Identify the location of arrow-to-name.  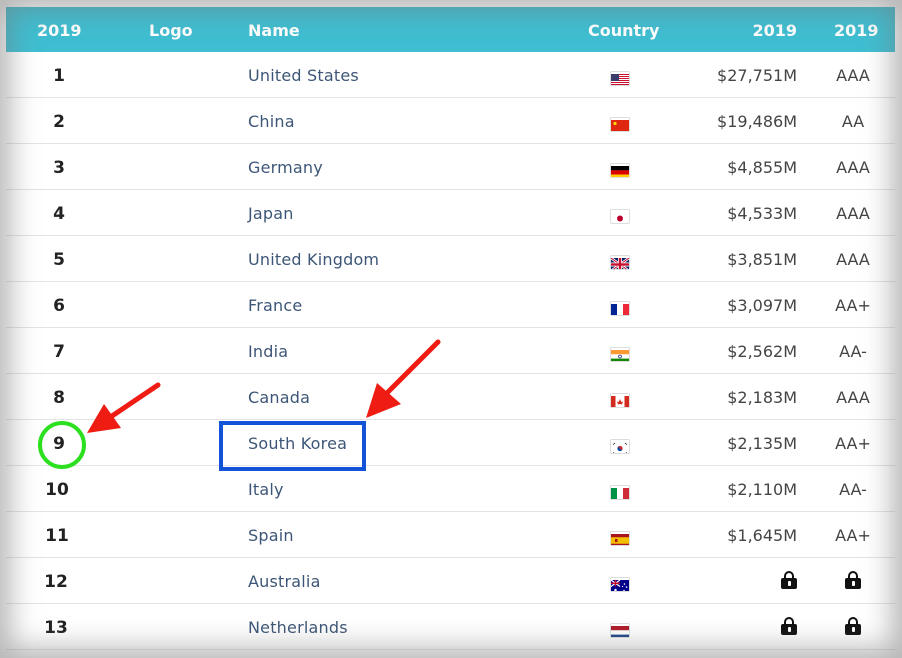
(403, 378).